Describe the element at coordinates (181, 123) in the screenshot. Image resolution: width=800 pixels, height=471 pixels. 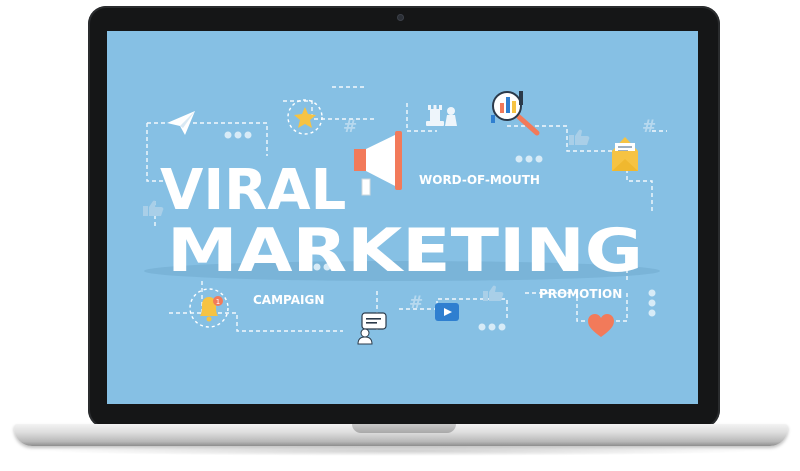
I see `paper-plane-icon` at that location.